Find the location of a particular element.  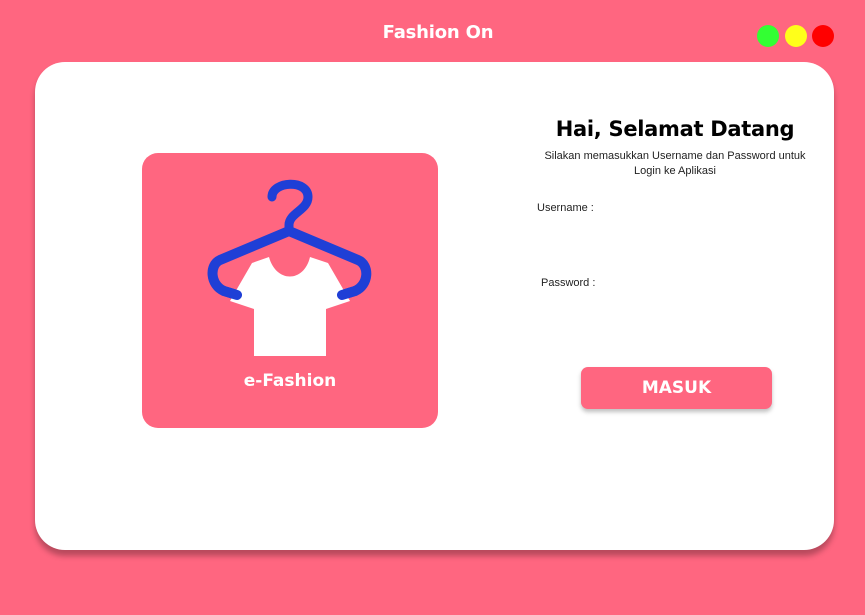

password-label: Password : is located at coordinates (568, 283).